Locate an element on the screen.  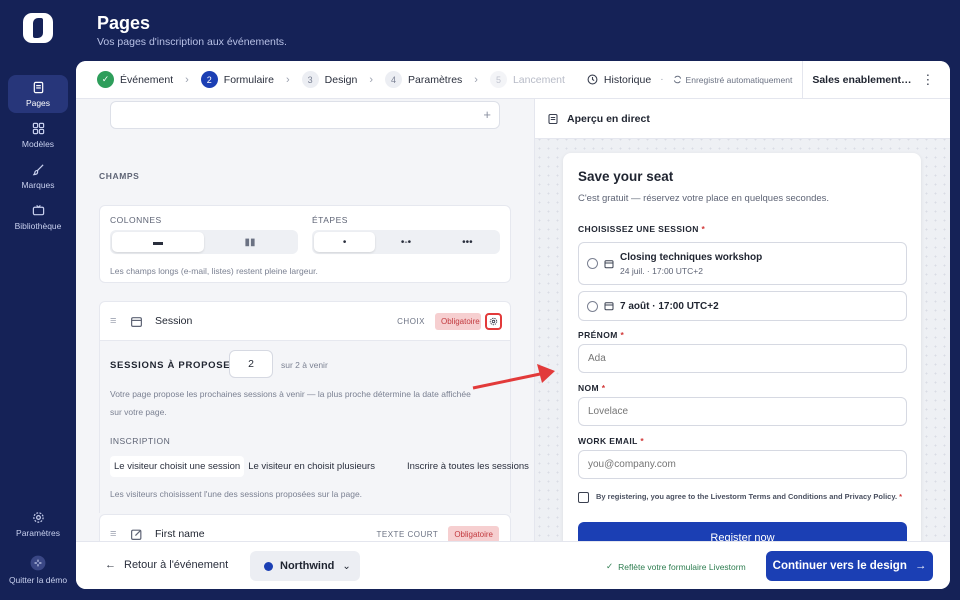
tab-single-session: Le visiteur choisit une session is located at coordinates (177, 466).